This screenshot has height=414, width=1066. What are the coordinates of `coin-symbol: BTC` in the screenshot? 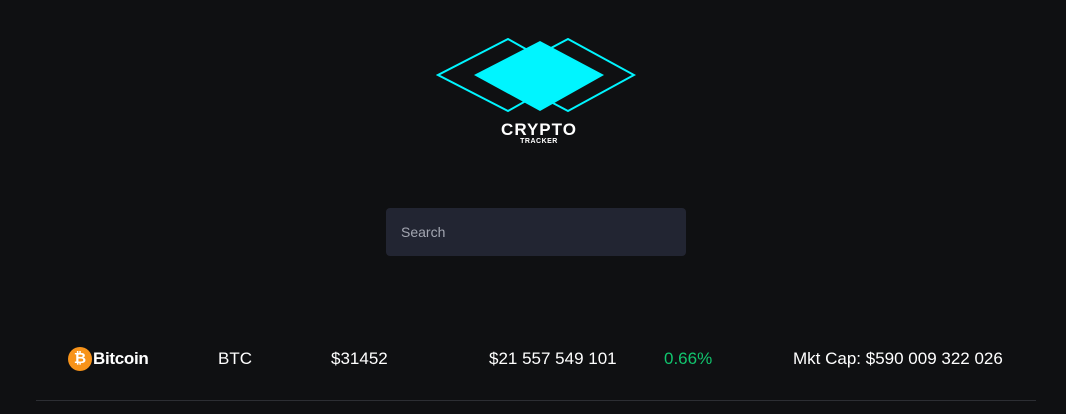 It's located at (235, 358).